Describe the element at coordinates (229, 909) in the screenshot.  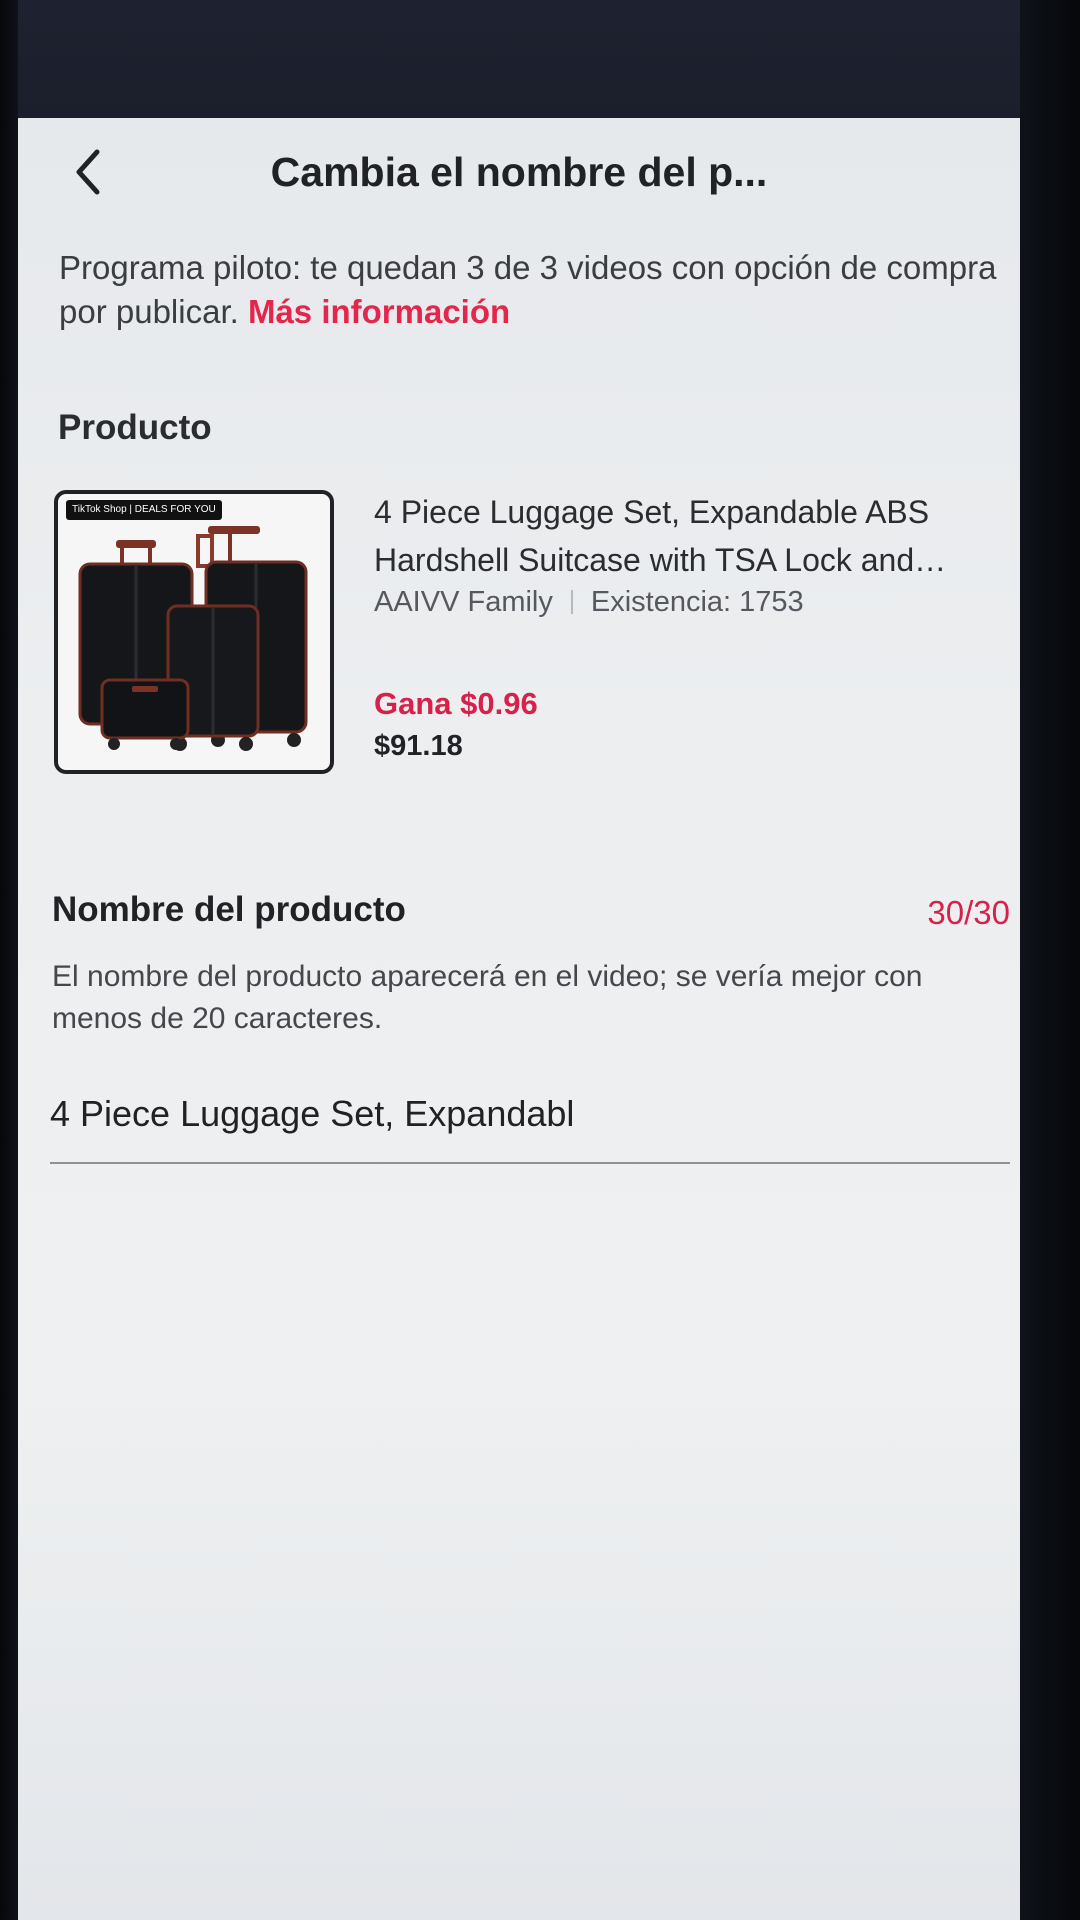
I see `product-name-field-title: Nombre del producto` at that location.